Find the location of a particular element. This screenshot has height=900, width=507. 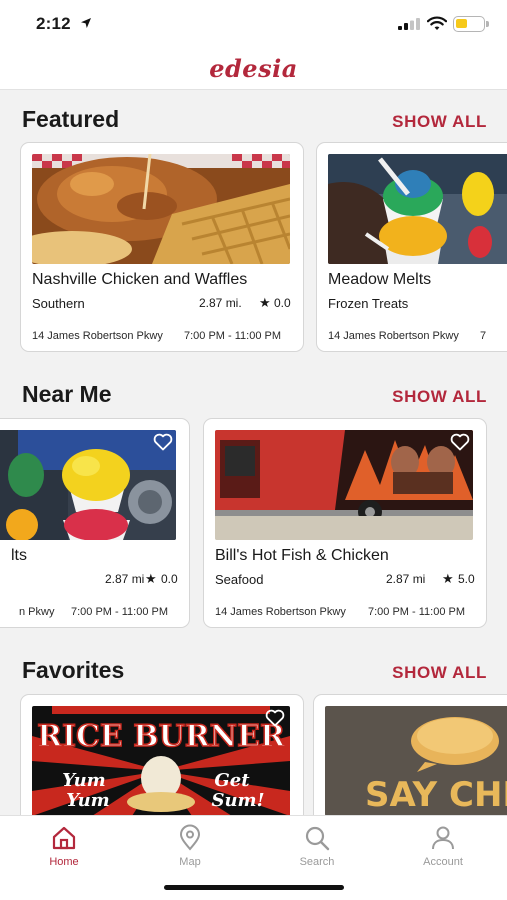

tab-home: Home is located at coordinates (64, 846).